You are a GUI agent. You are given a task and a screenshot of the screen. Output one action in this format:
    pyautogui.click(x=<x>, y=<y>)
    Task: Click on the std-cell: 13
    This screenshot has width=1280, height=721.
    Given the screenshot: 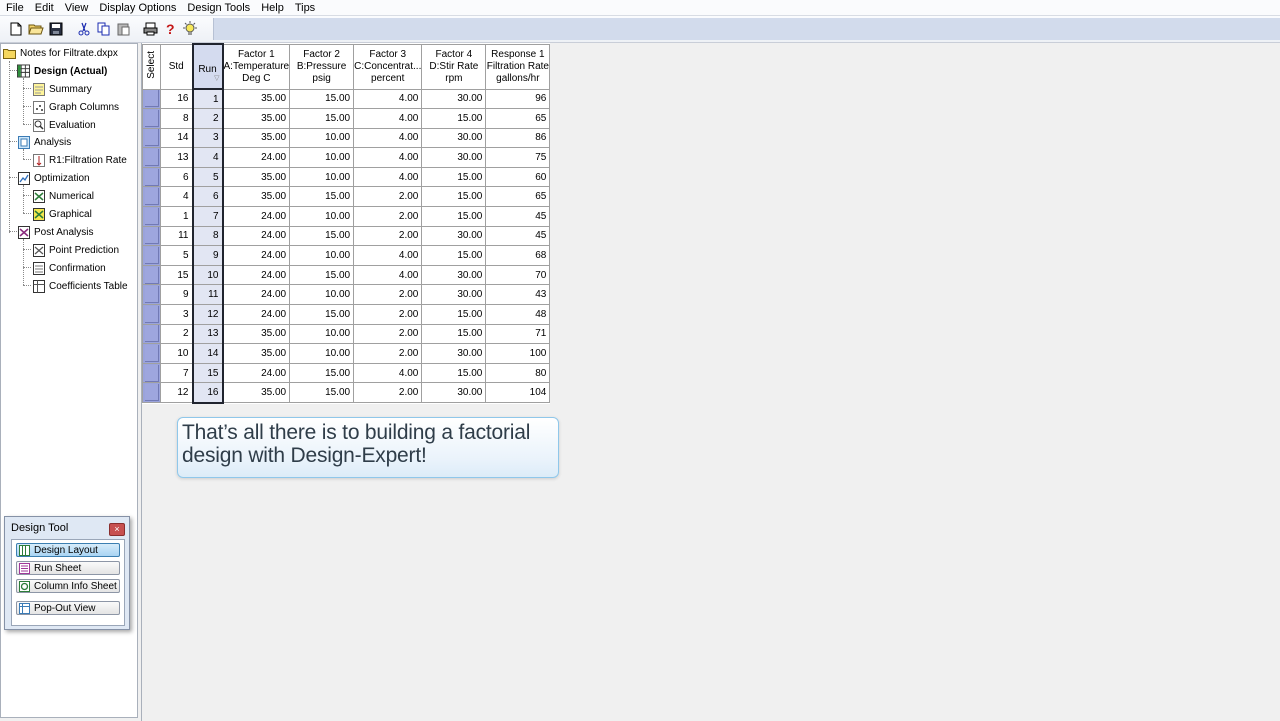 What is the action you would take?
    pyautogui.click(x=176, y=157)
    